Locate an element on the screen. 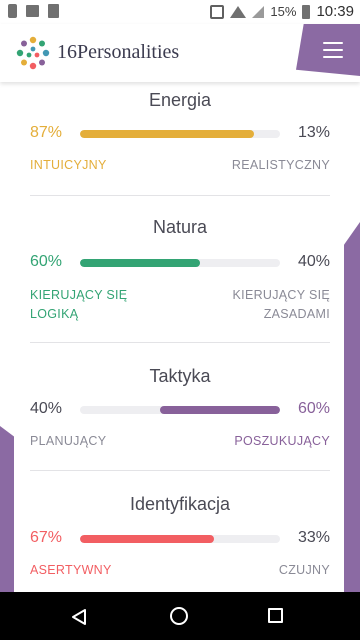 The image size is (360, 640). signal-icon is located at coordinates (258, 11).